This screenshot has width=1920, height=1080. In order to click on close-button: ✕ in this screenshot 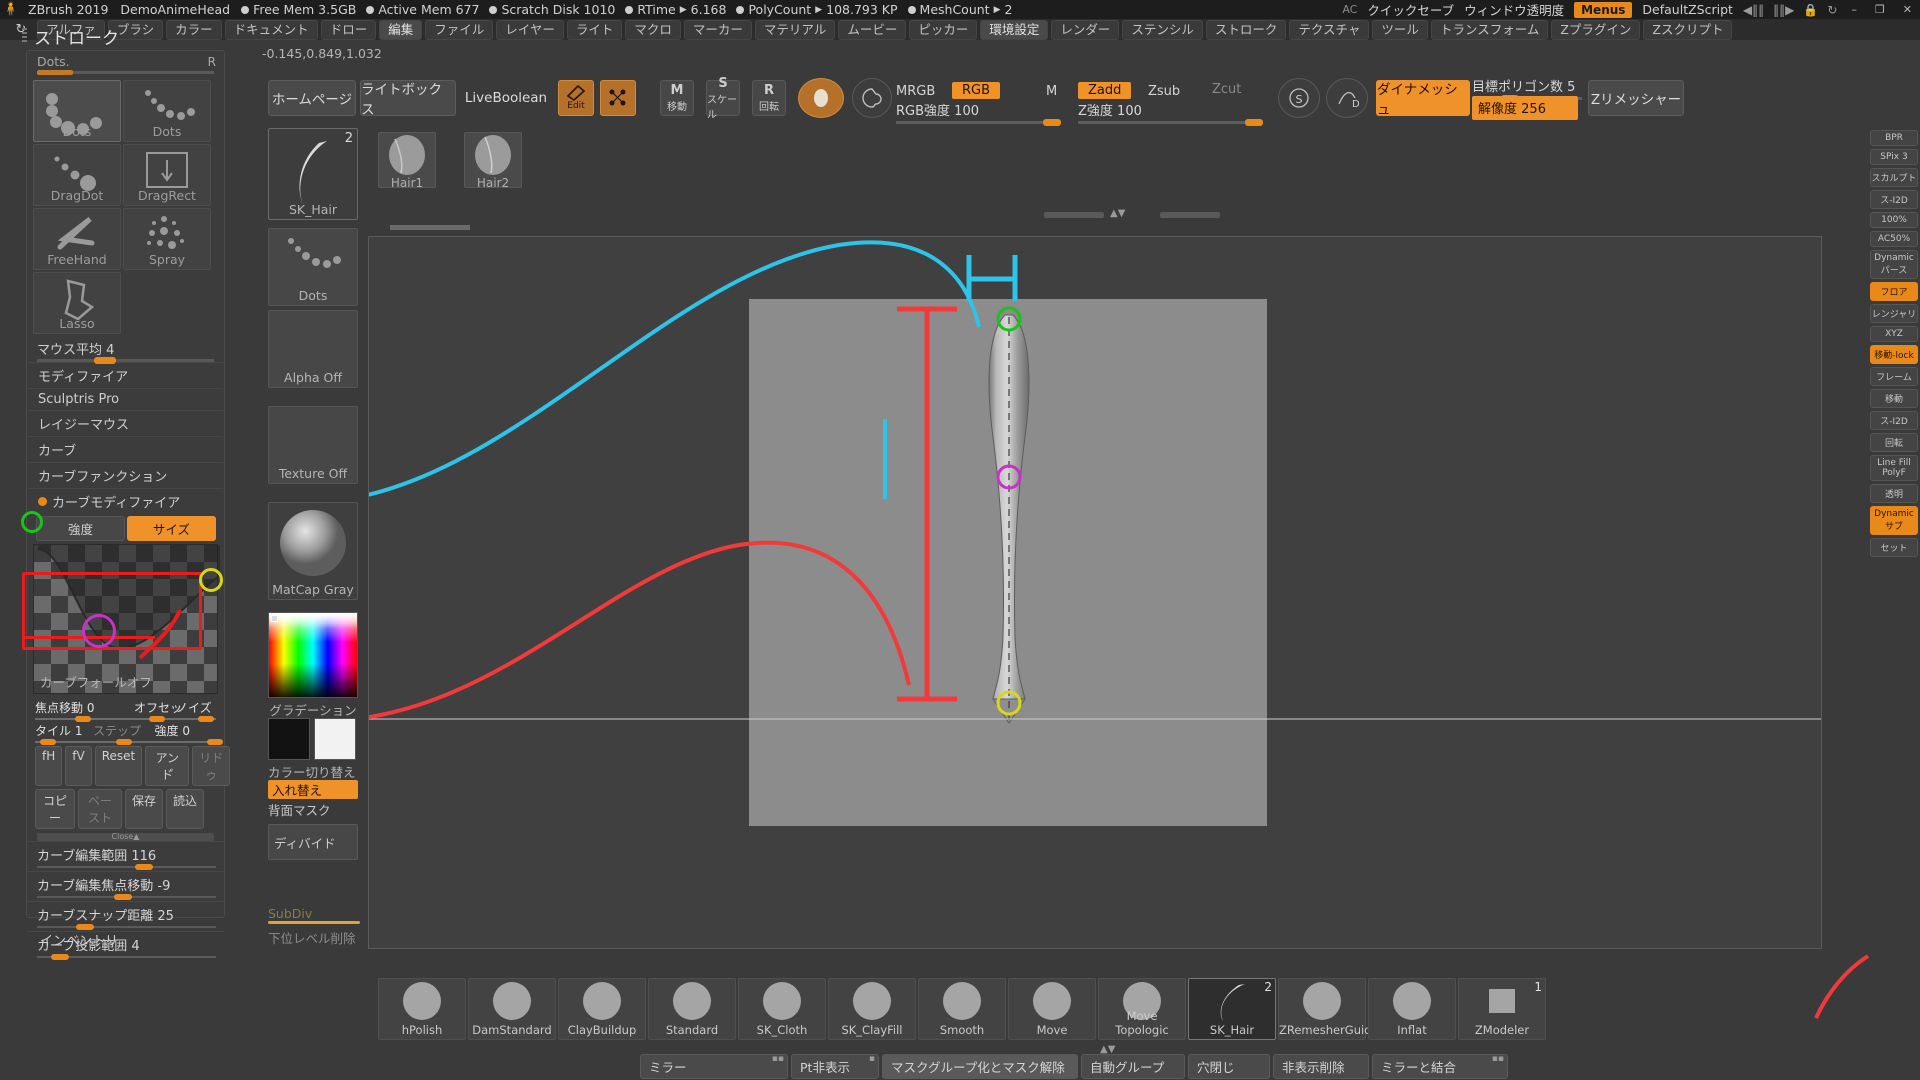, I will do `click(1907, 9)`.